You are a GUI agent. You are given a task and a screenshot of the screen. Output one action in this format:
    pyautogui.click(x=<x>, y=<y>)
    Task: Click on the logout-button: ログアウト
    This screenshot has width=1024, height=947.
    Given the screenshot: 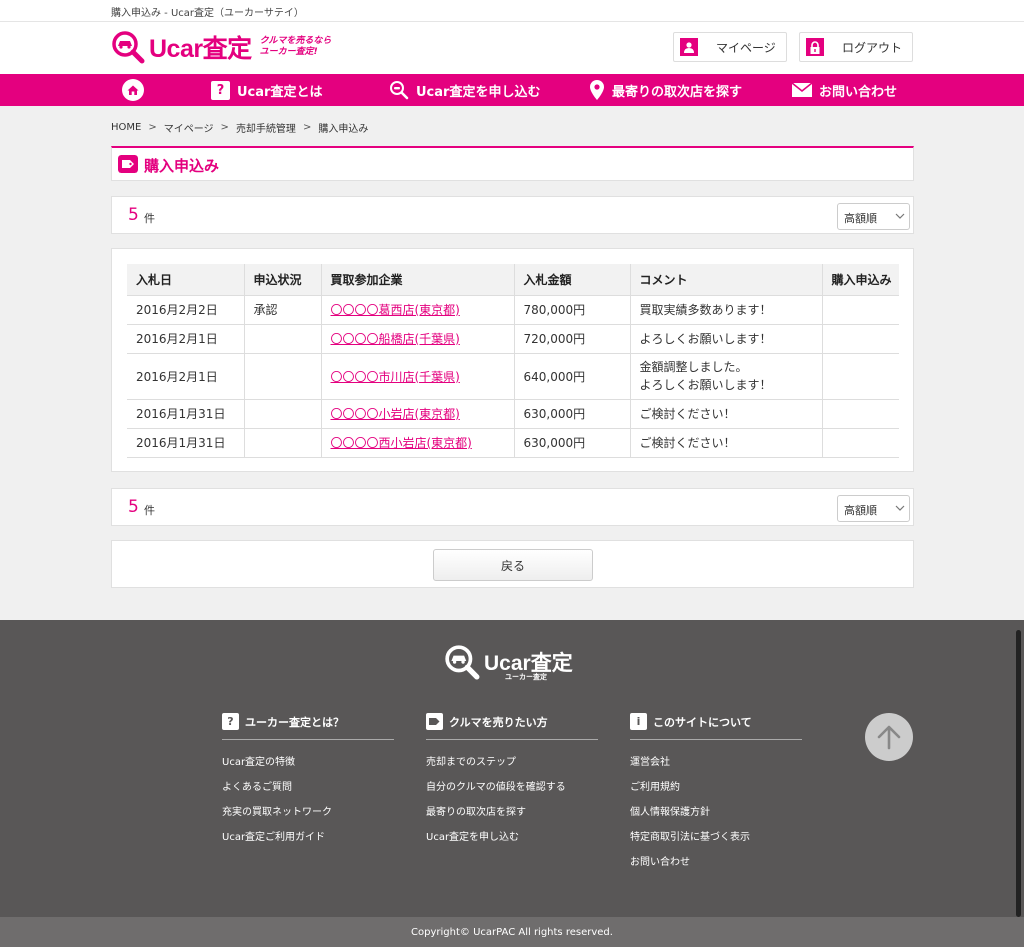 What is the action you would take?
    pyautogui.click(x=856, y=47)
    